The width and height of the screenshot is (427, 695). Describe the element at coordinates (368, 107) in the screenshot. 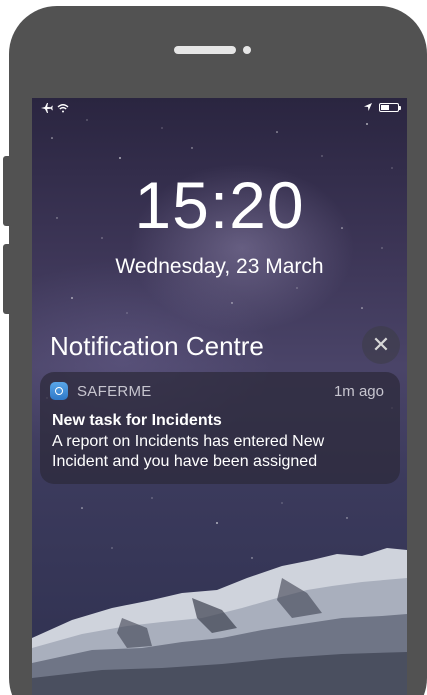

I see `location-arrow-icon` at that location.